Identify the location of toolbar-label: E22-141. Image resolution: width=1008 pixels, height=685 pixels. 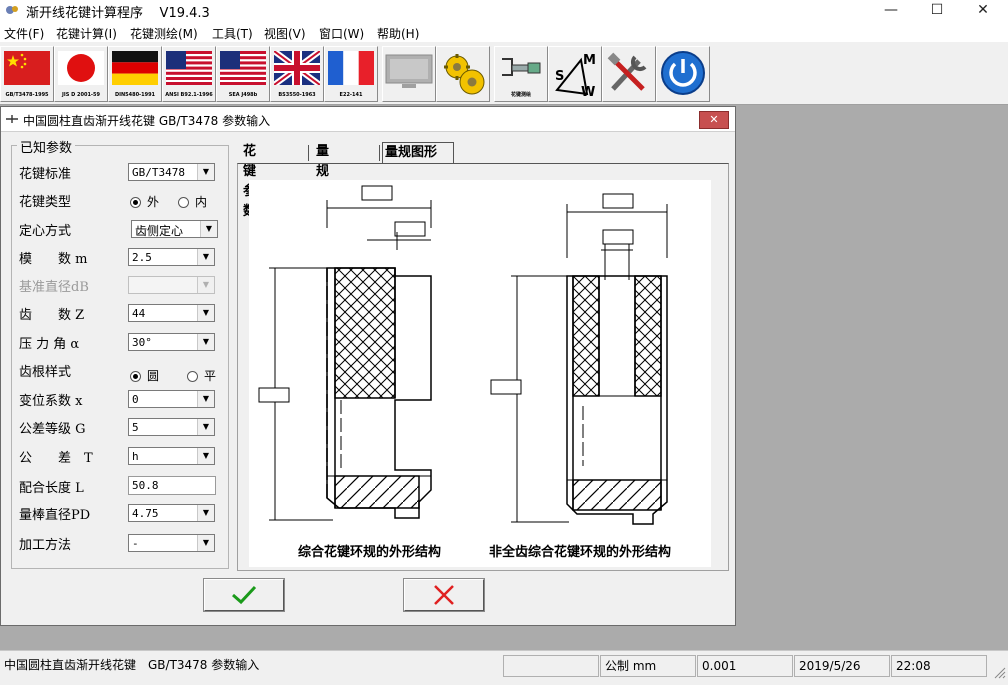
(351, 95).